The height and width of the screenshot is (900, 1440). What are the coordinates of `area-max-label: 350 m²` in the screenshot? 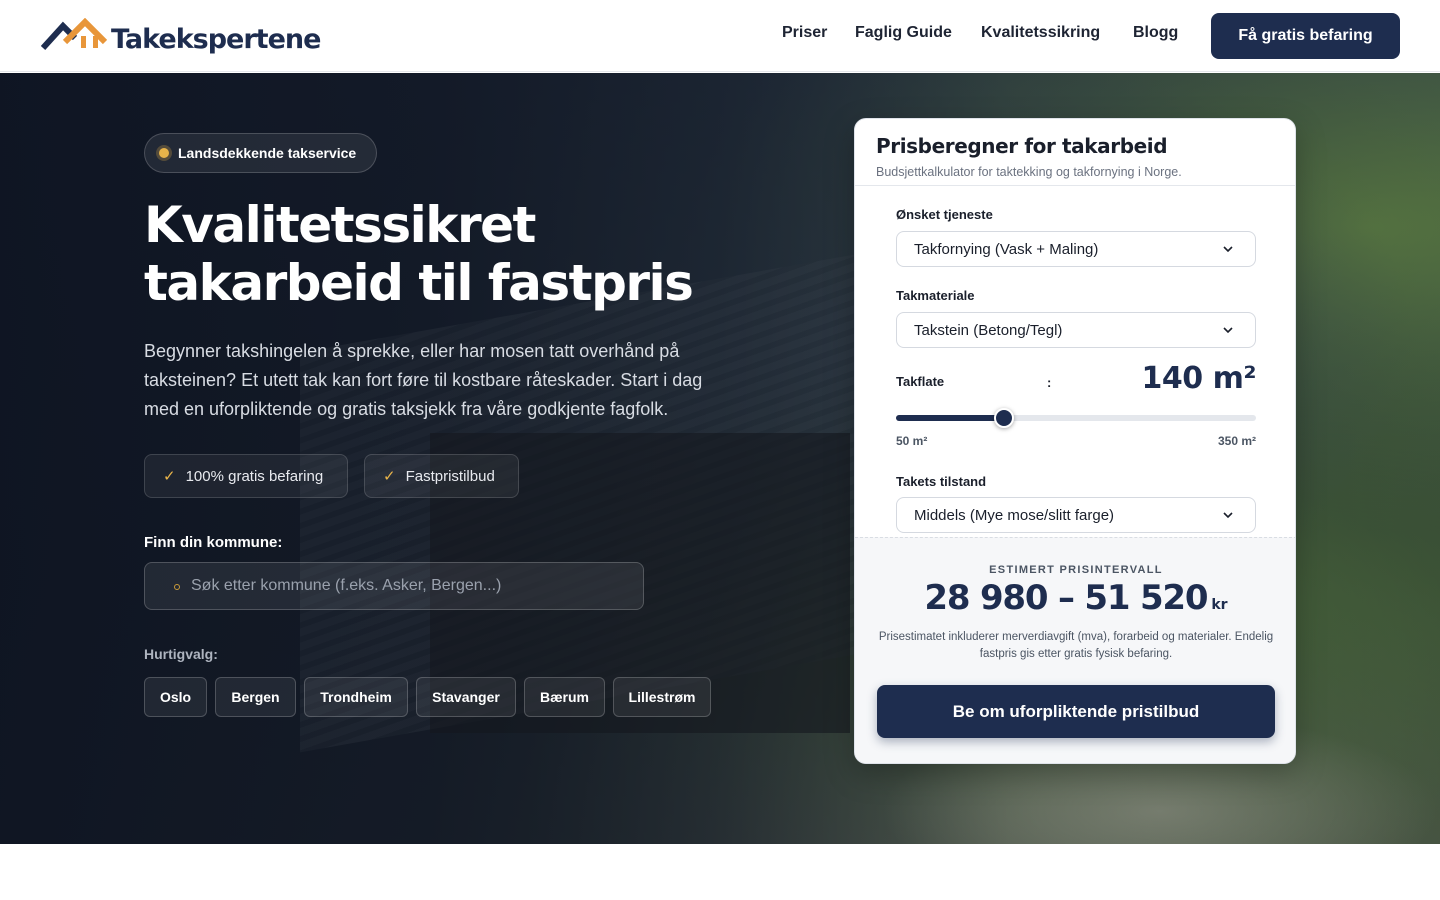 It's located at (1236, 441).